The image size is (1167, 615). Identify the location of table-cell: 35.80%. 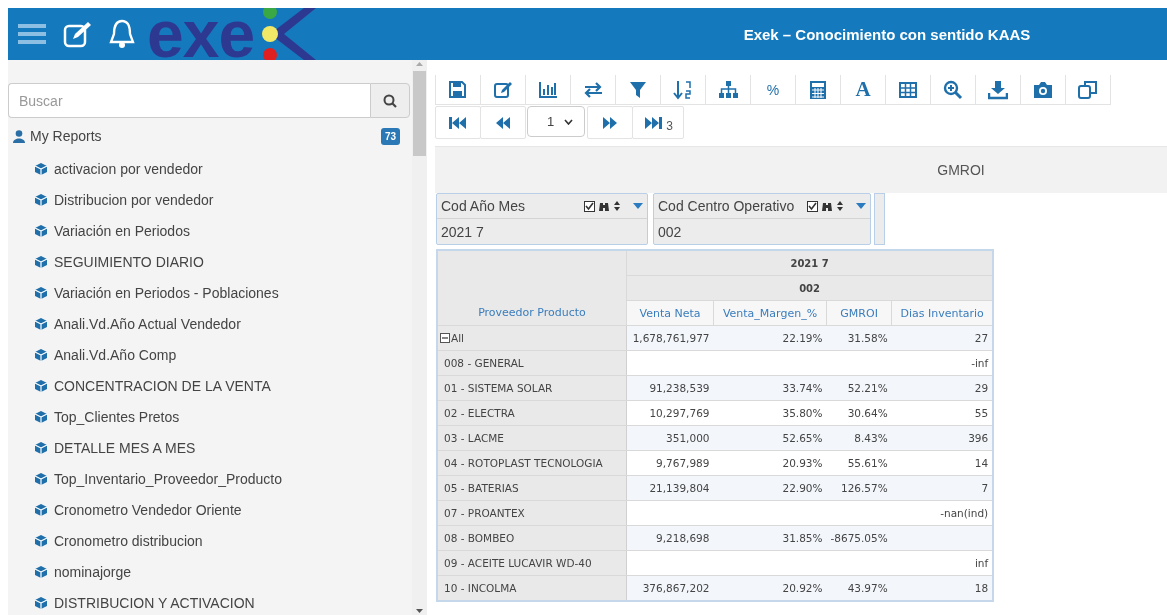
(802, 413).